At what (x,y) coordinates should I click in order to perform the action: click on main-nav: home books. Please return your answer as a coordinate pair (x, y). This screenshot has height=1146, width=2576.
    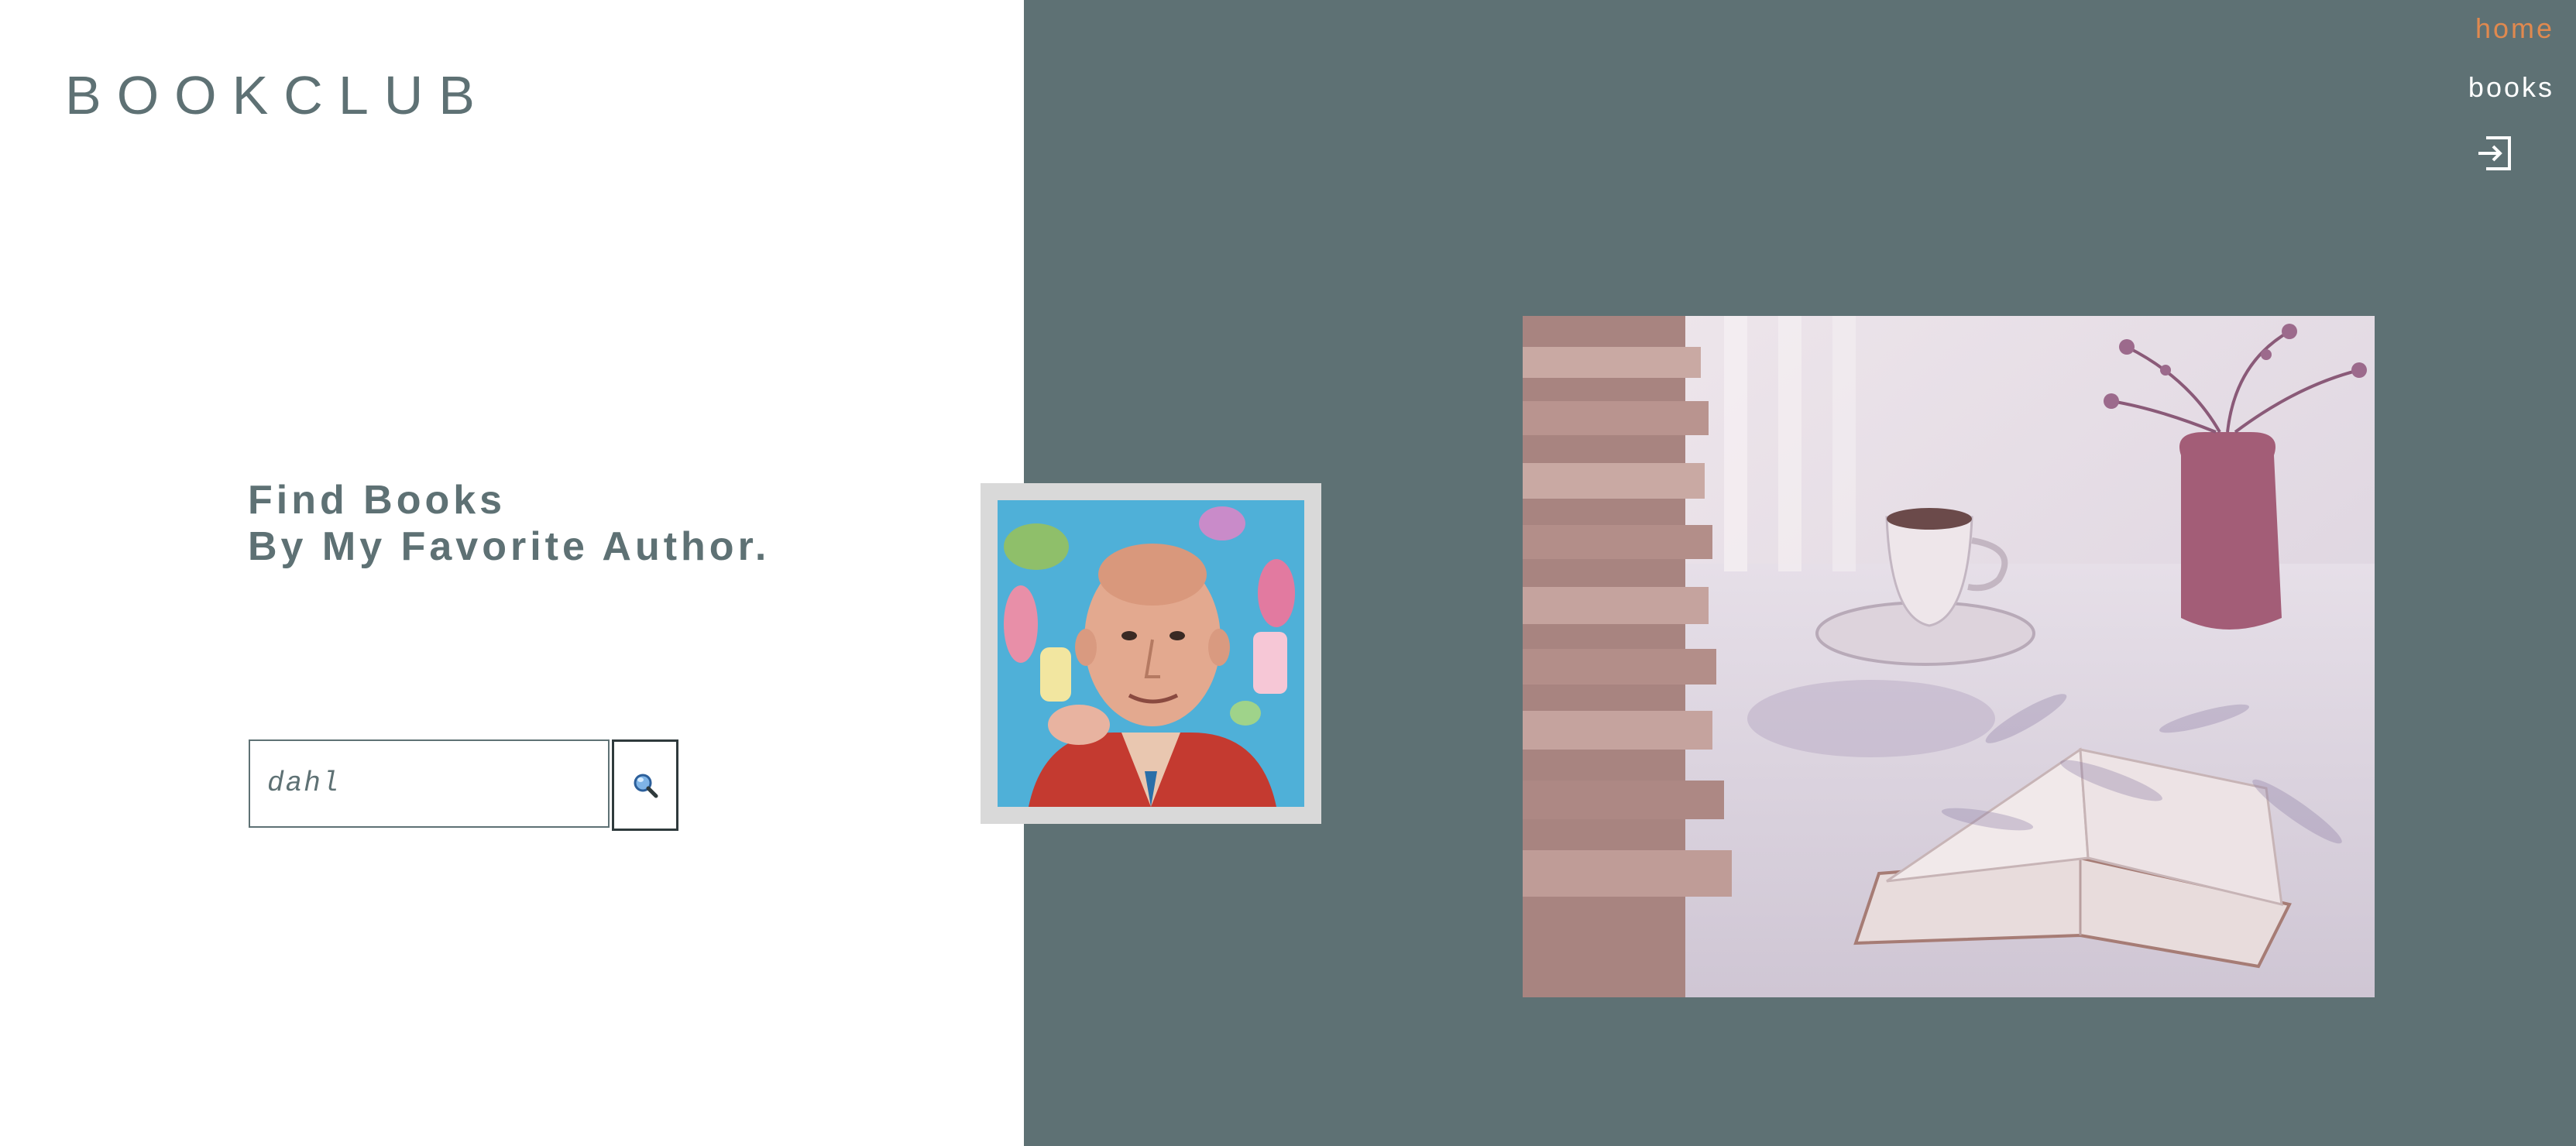
    Looking at the image, I should click on (2511, 70).